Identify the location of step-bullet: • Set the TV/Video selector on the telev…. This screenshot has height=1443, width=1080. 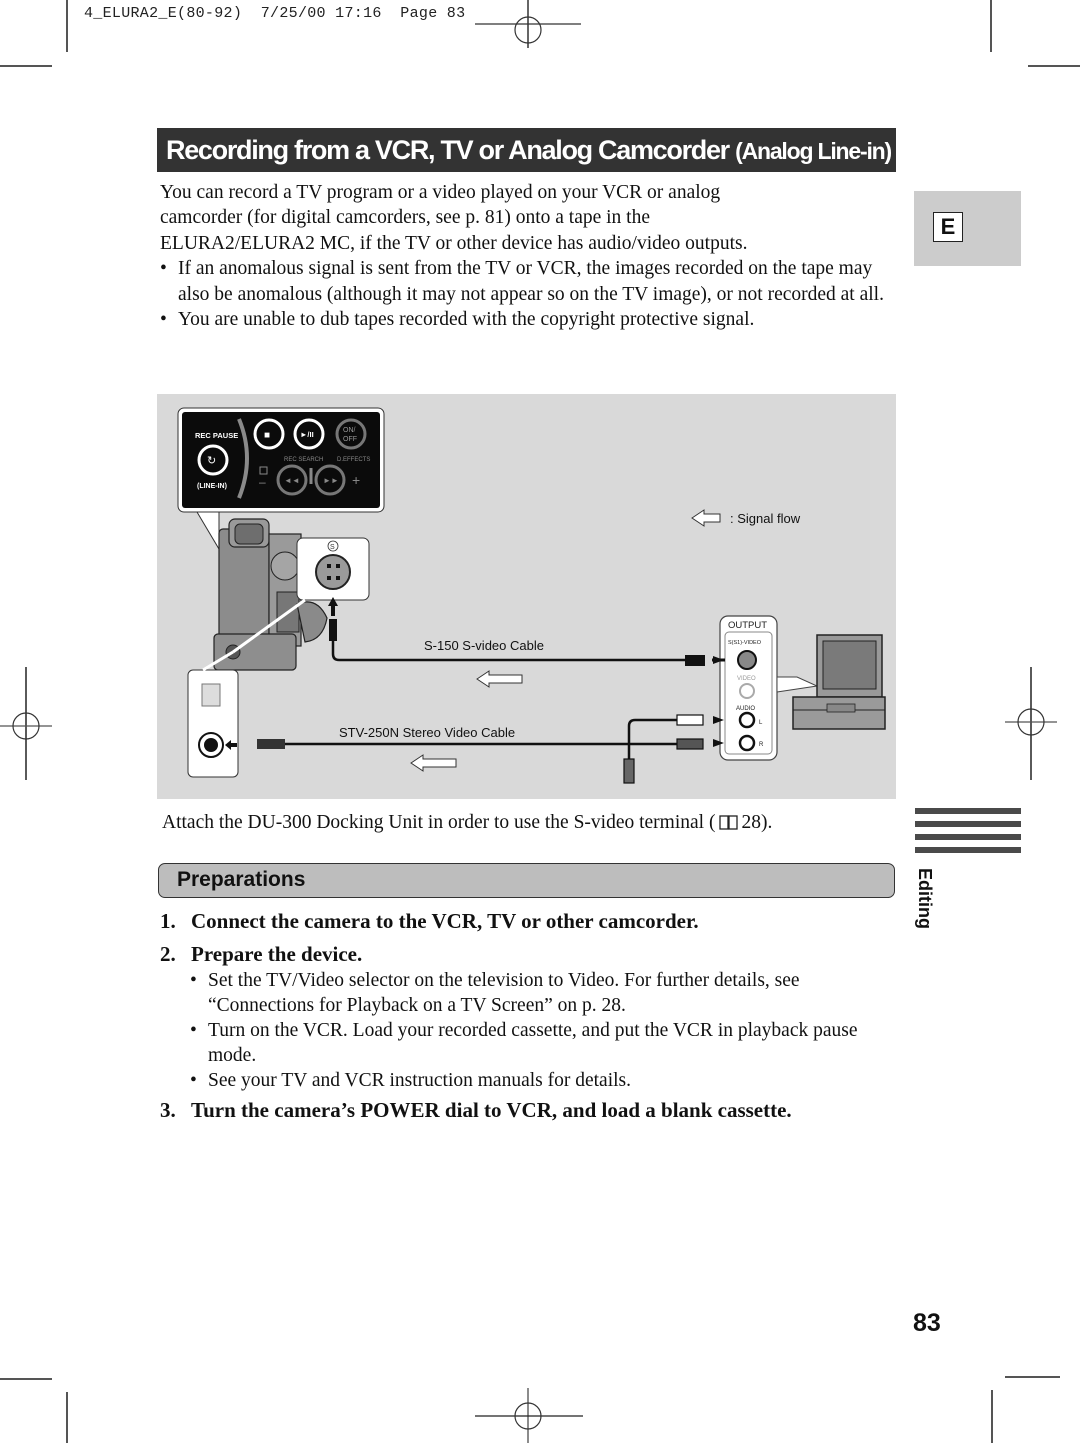
(545, 993).